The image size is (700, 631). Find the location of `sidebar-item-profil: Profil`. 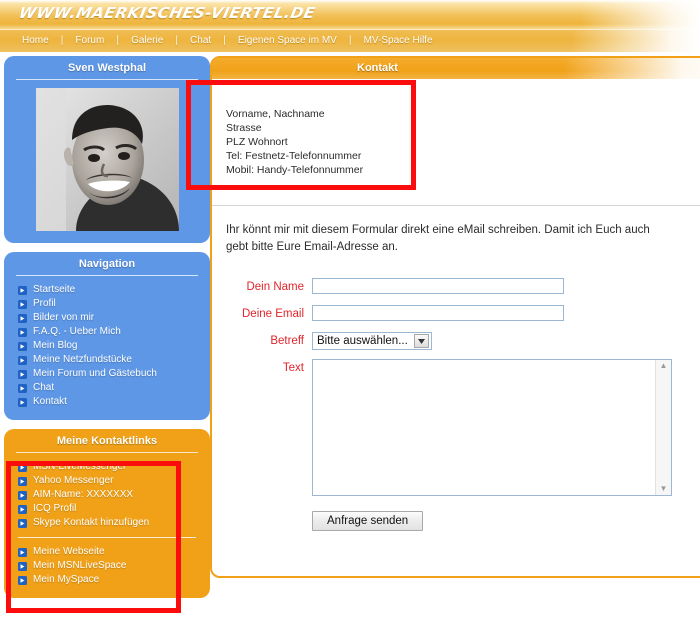

sidebar-item-profil: Profil is located at coordinates (114, 304).